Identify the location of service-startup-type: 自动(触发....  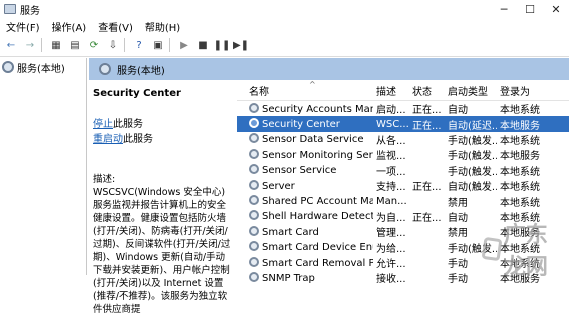
(472, 188).